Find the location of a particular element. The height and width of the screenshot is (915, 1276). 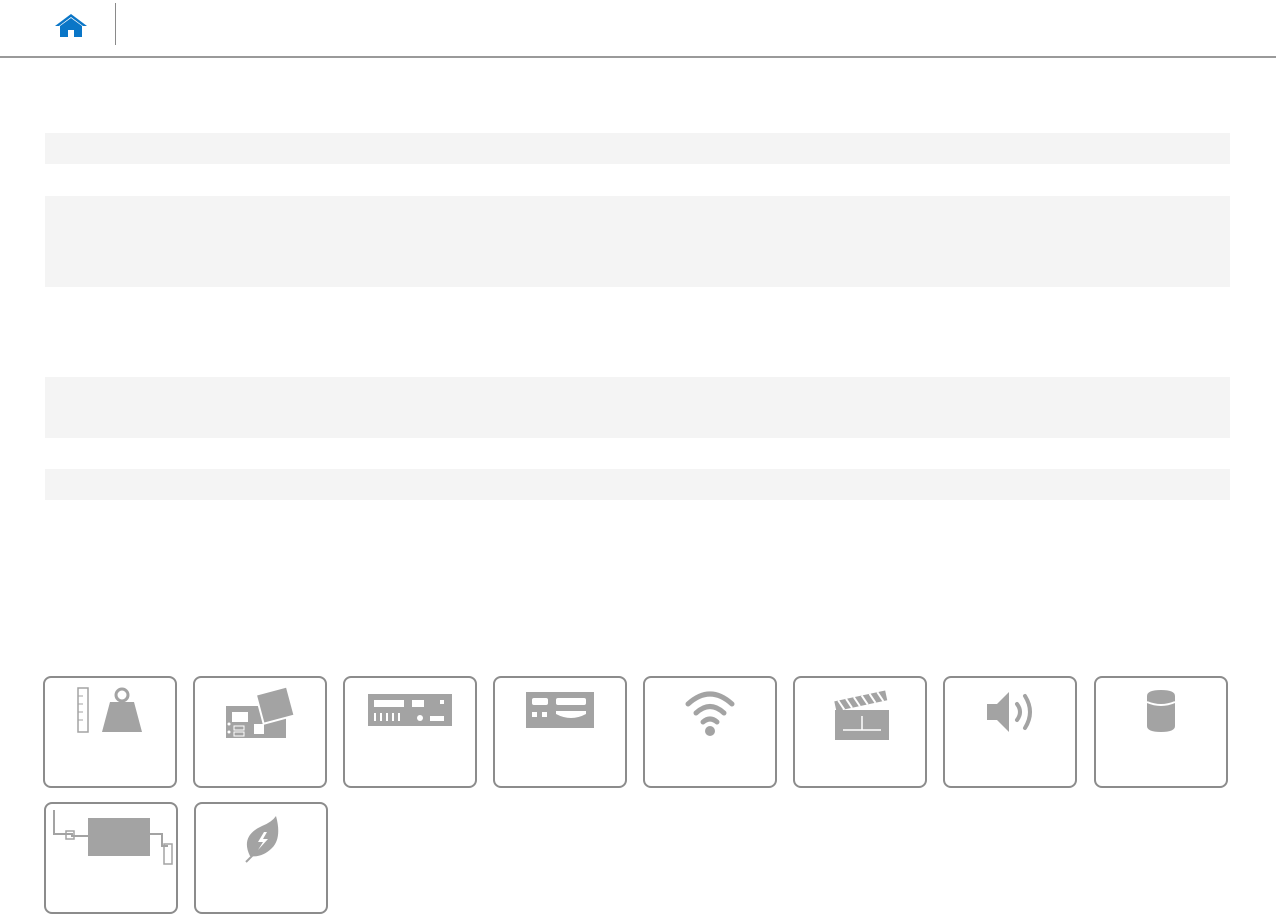

tile-weight-and-dimensions is located at coordinates (110, 732).